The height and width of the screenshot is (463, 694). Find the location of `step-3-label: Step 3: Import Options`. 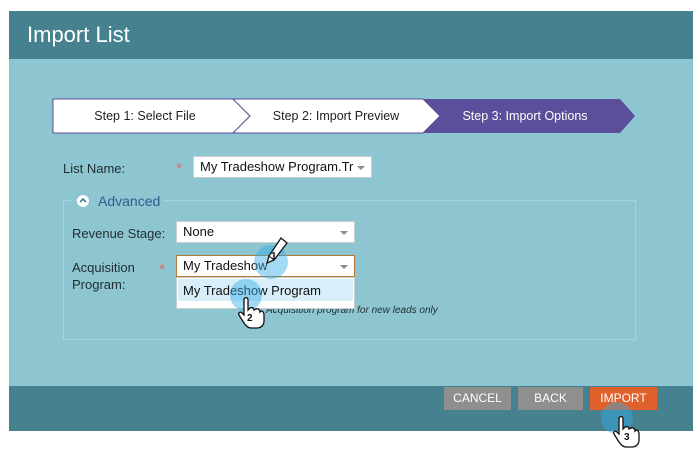

step-3-label: Step 3: Import Options is located at coordinates (524, 116).